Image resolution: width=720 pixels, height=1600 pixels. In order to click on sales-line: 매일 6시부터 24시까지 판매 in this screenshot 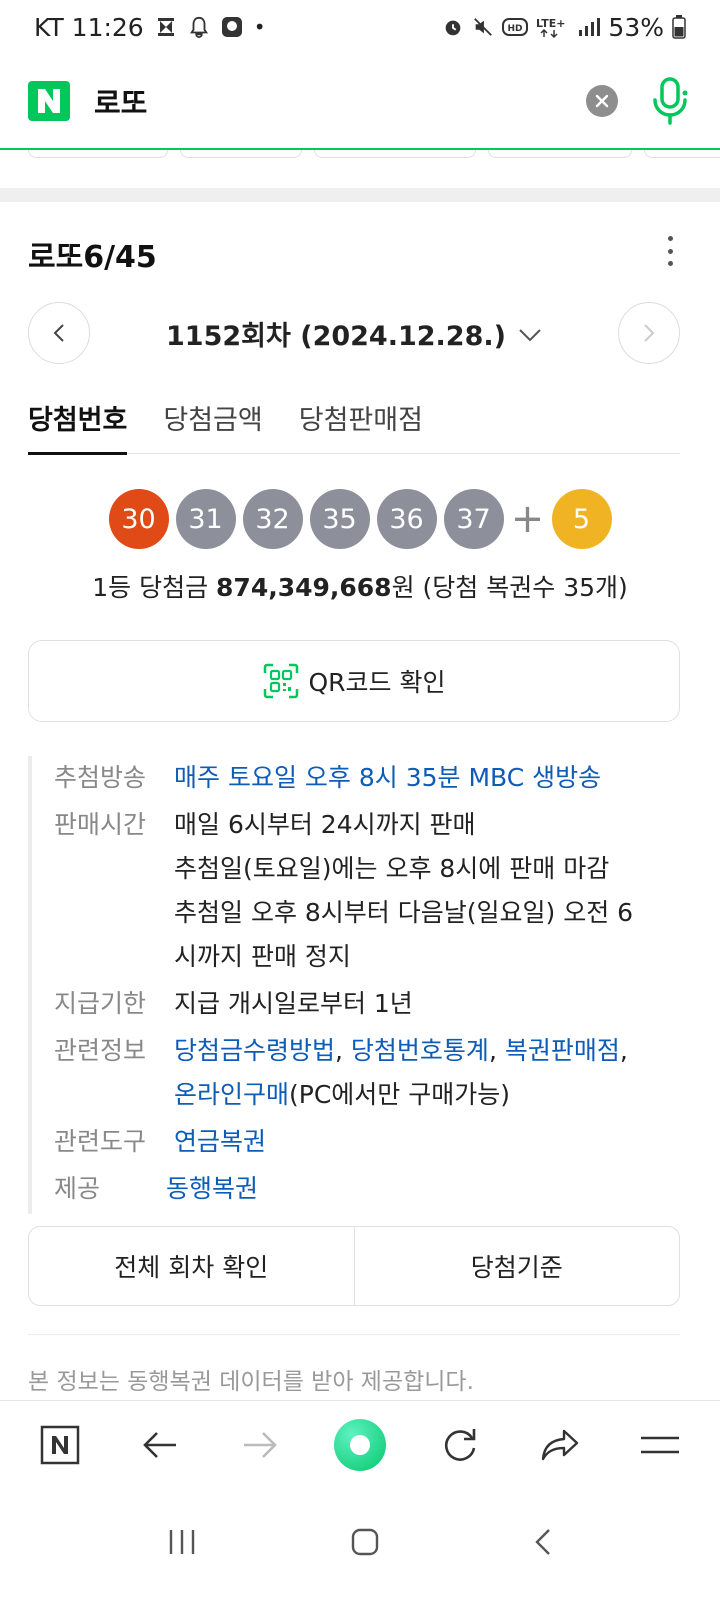, I will do `click(325, 824)`.